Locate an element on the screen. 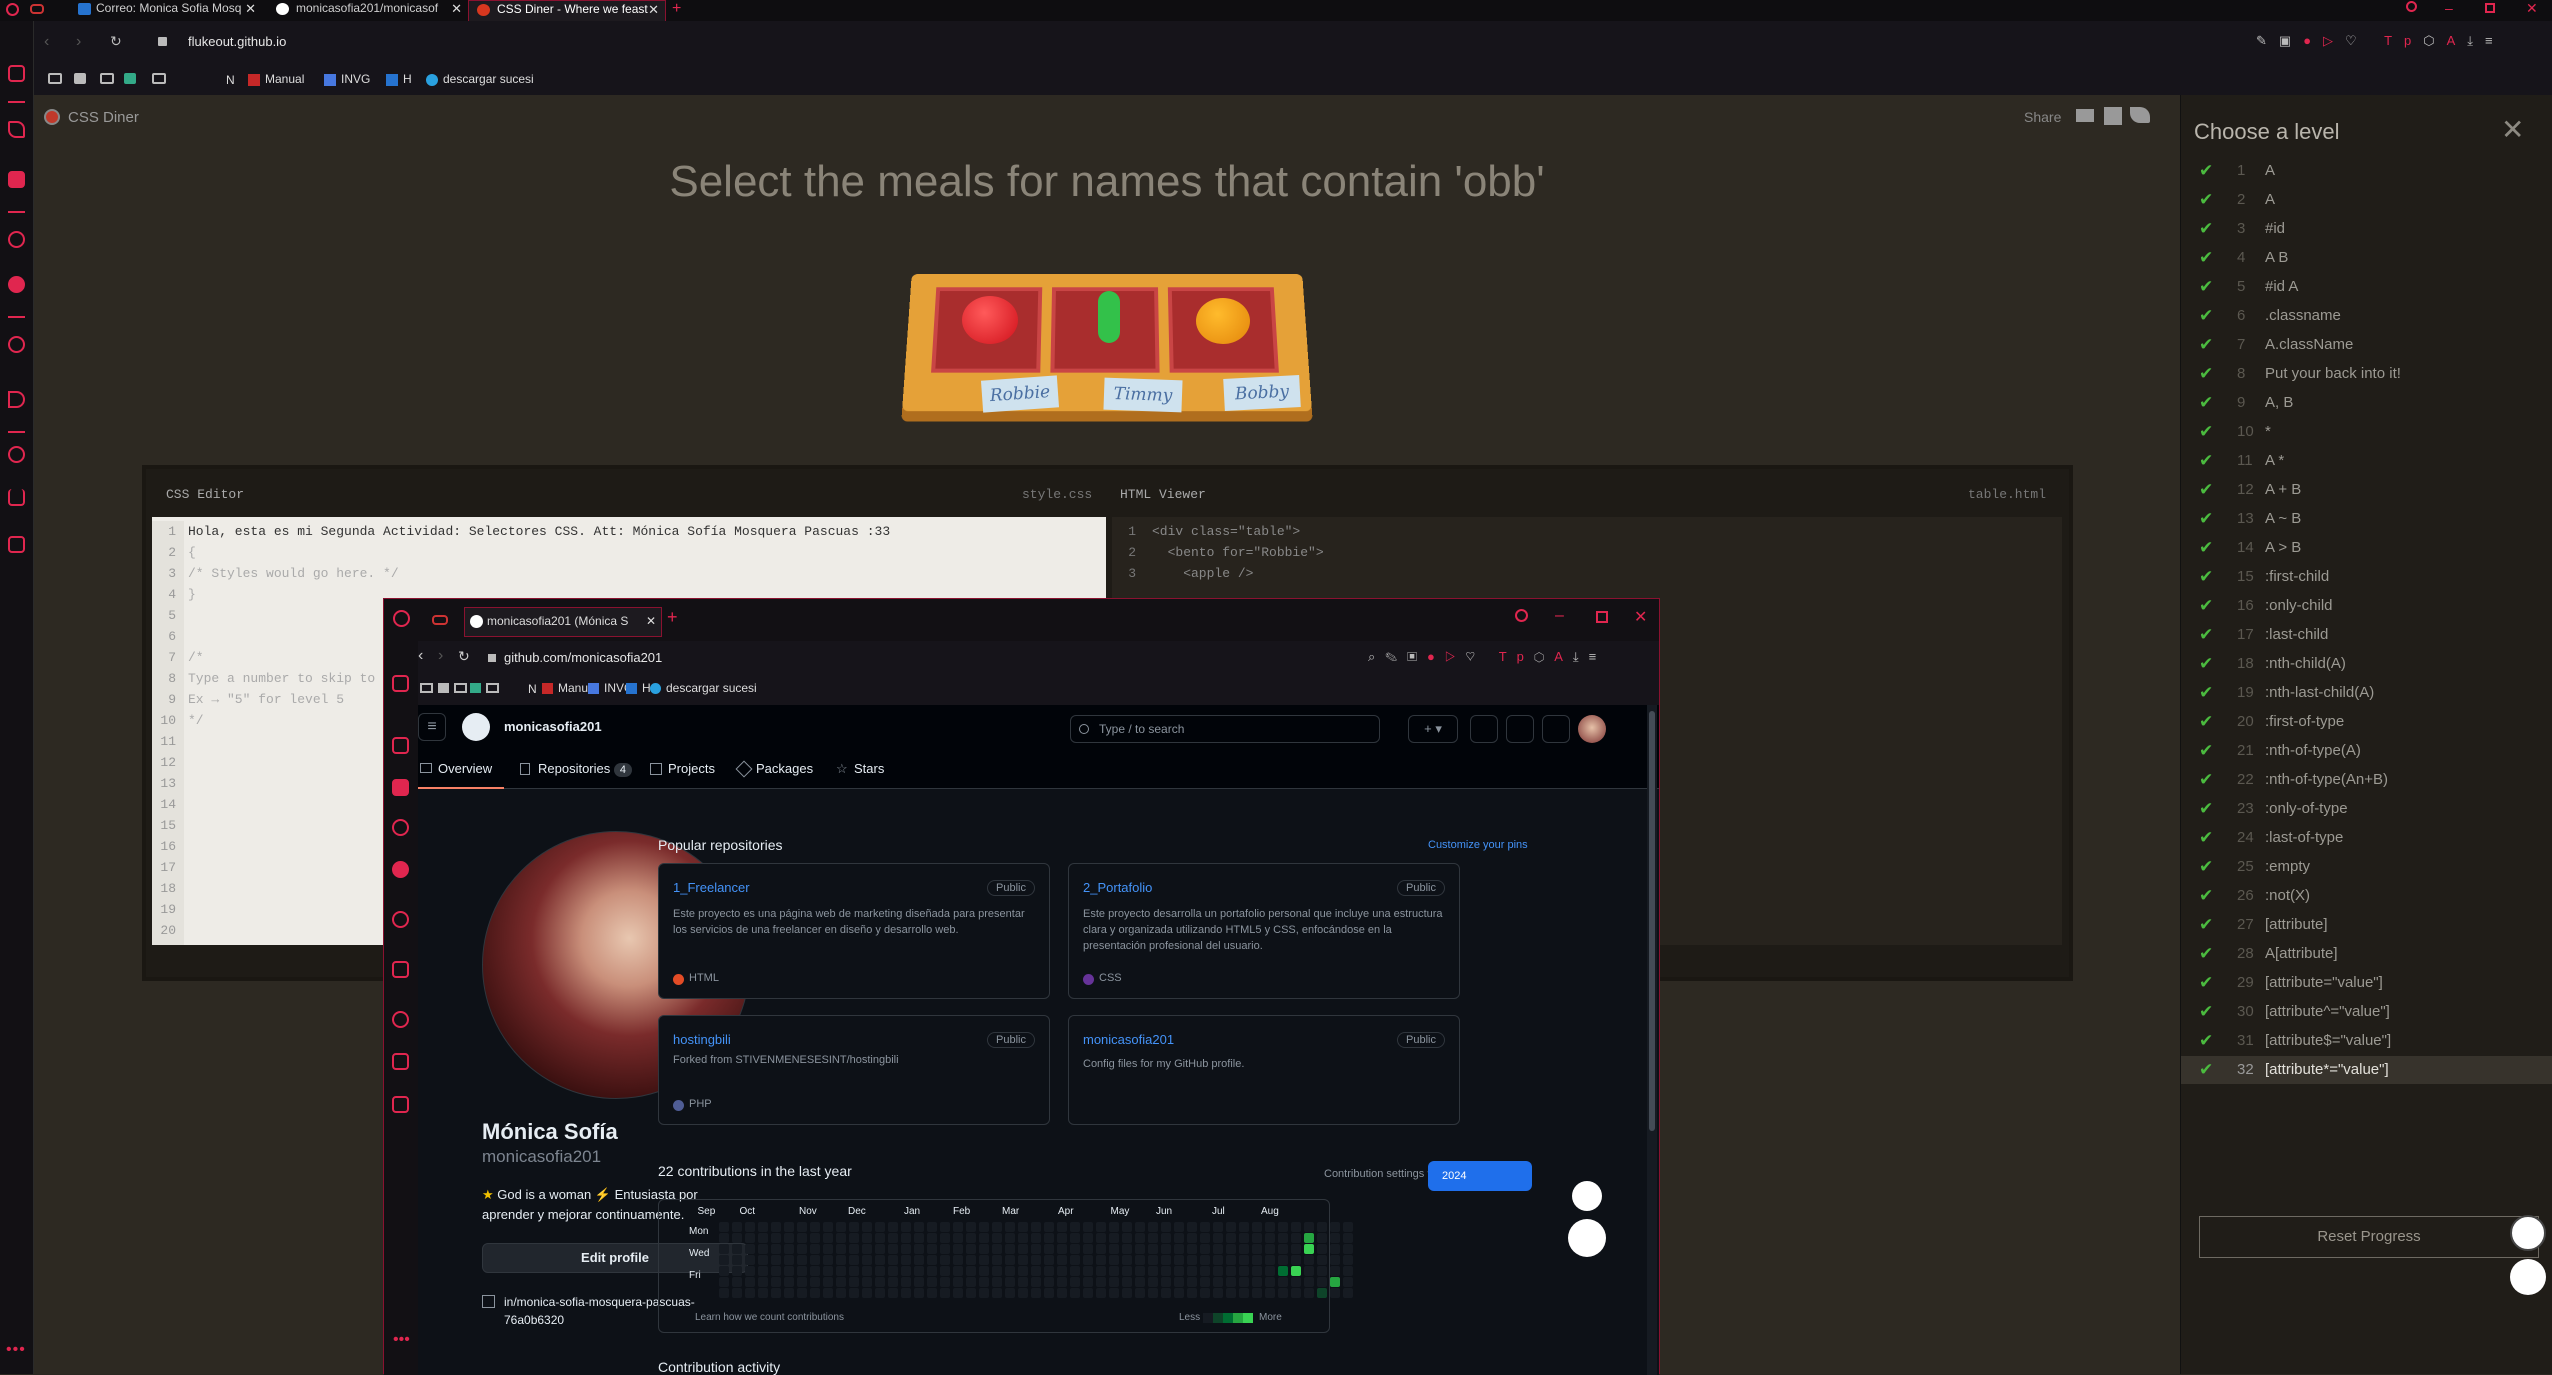 The width and height of the screenshot is (2552, 1375). level-item: ✔ 27 [attribute] is located at coordinates (2375, 925).